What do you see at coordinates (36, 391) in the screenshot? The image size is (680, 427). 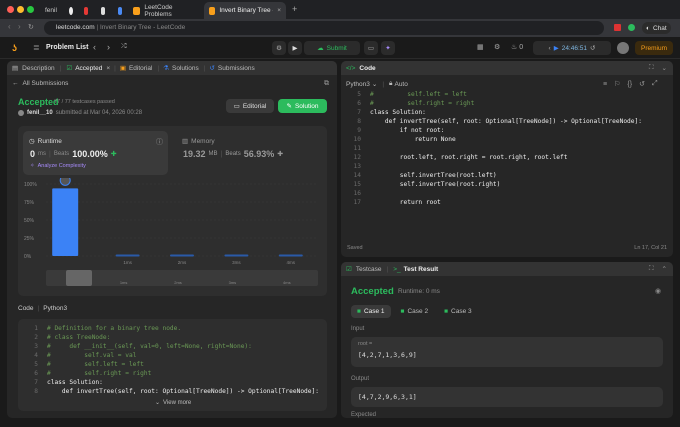 I see `line-number: 8` at bounding box center [36, 391].